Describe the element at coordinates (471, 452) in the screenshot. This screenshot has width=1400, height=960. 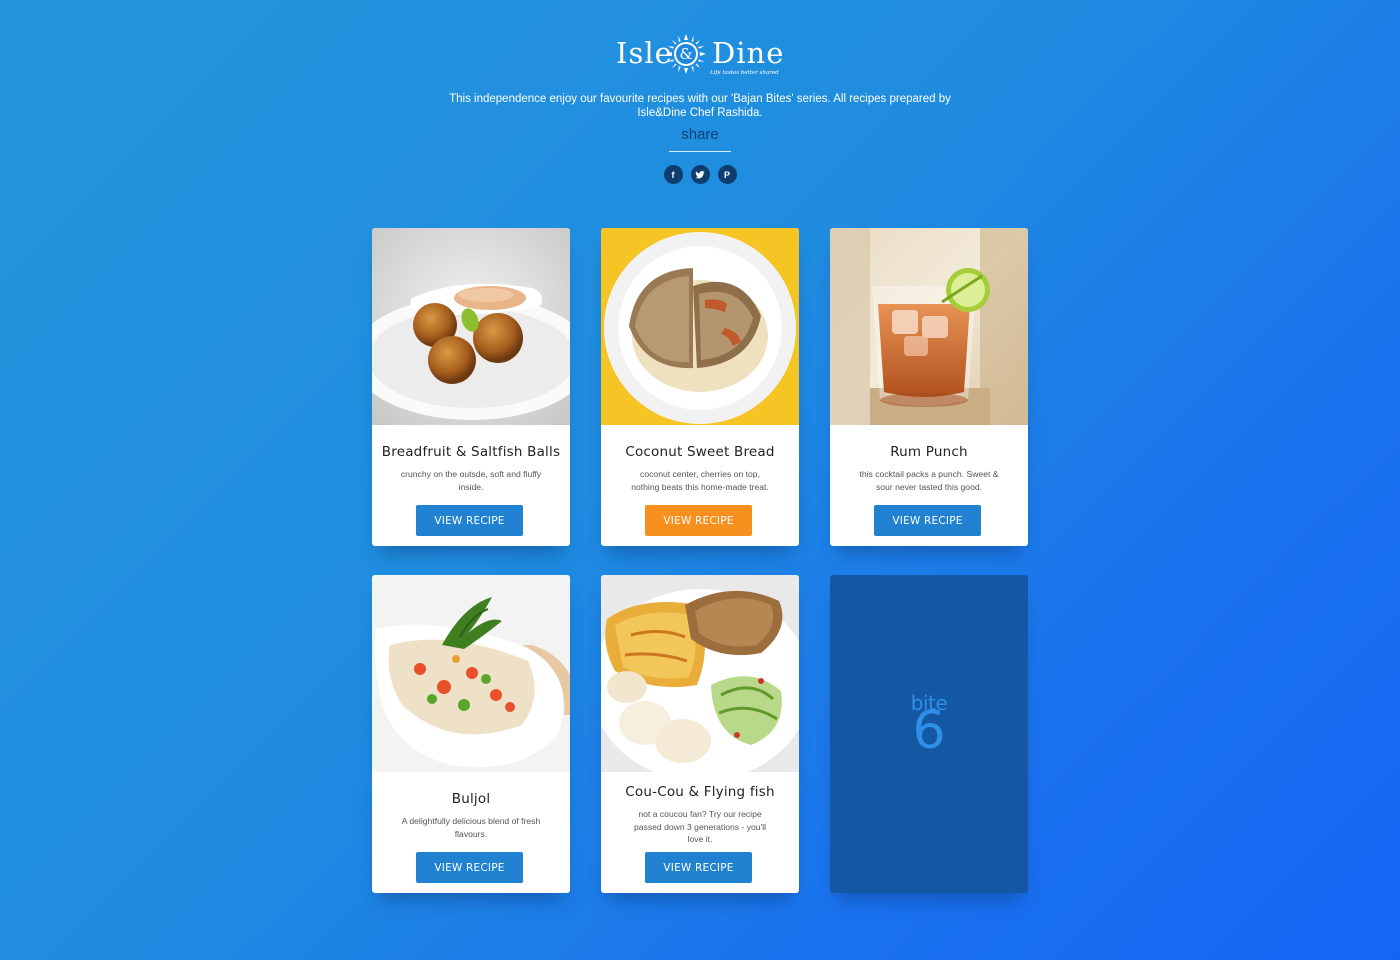
I see `recipe-title: Breadfruit & Saltfish Balls` at that location.